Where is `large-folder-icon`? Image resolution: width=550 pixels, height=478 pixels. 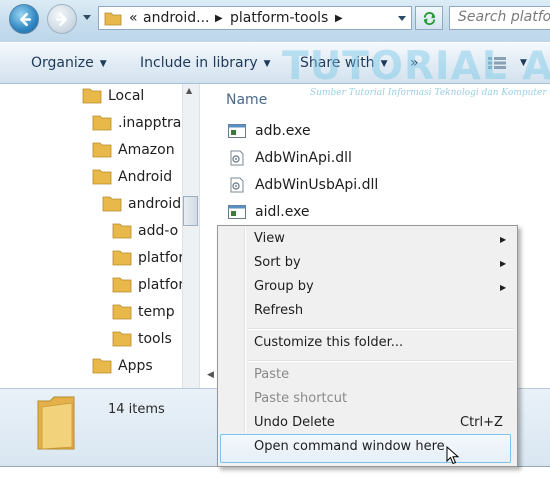 large-folder-icon is located at coordinates (56, 423).